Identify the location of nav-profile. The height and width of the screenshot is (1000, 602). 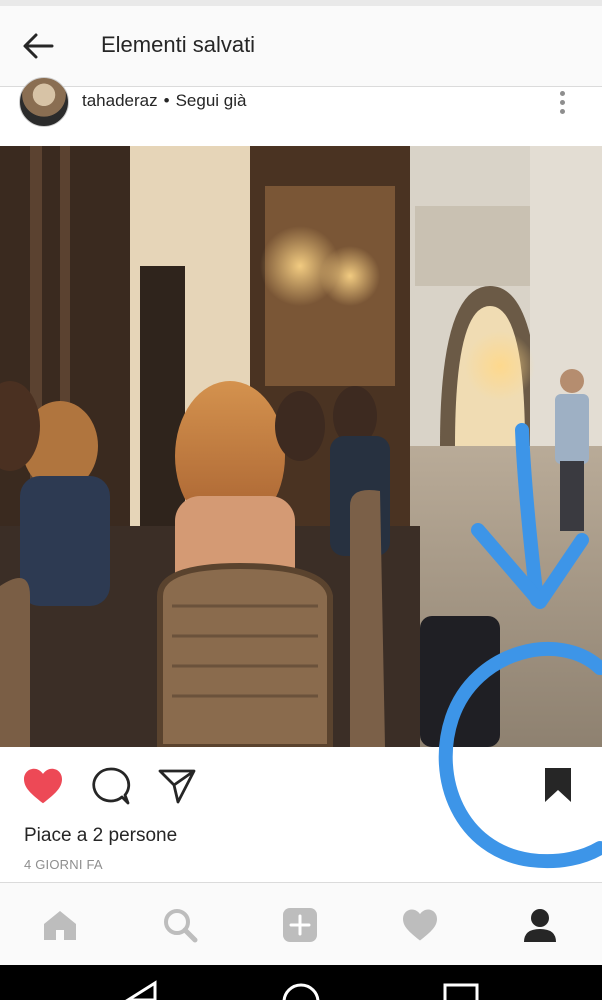
(540, 924).